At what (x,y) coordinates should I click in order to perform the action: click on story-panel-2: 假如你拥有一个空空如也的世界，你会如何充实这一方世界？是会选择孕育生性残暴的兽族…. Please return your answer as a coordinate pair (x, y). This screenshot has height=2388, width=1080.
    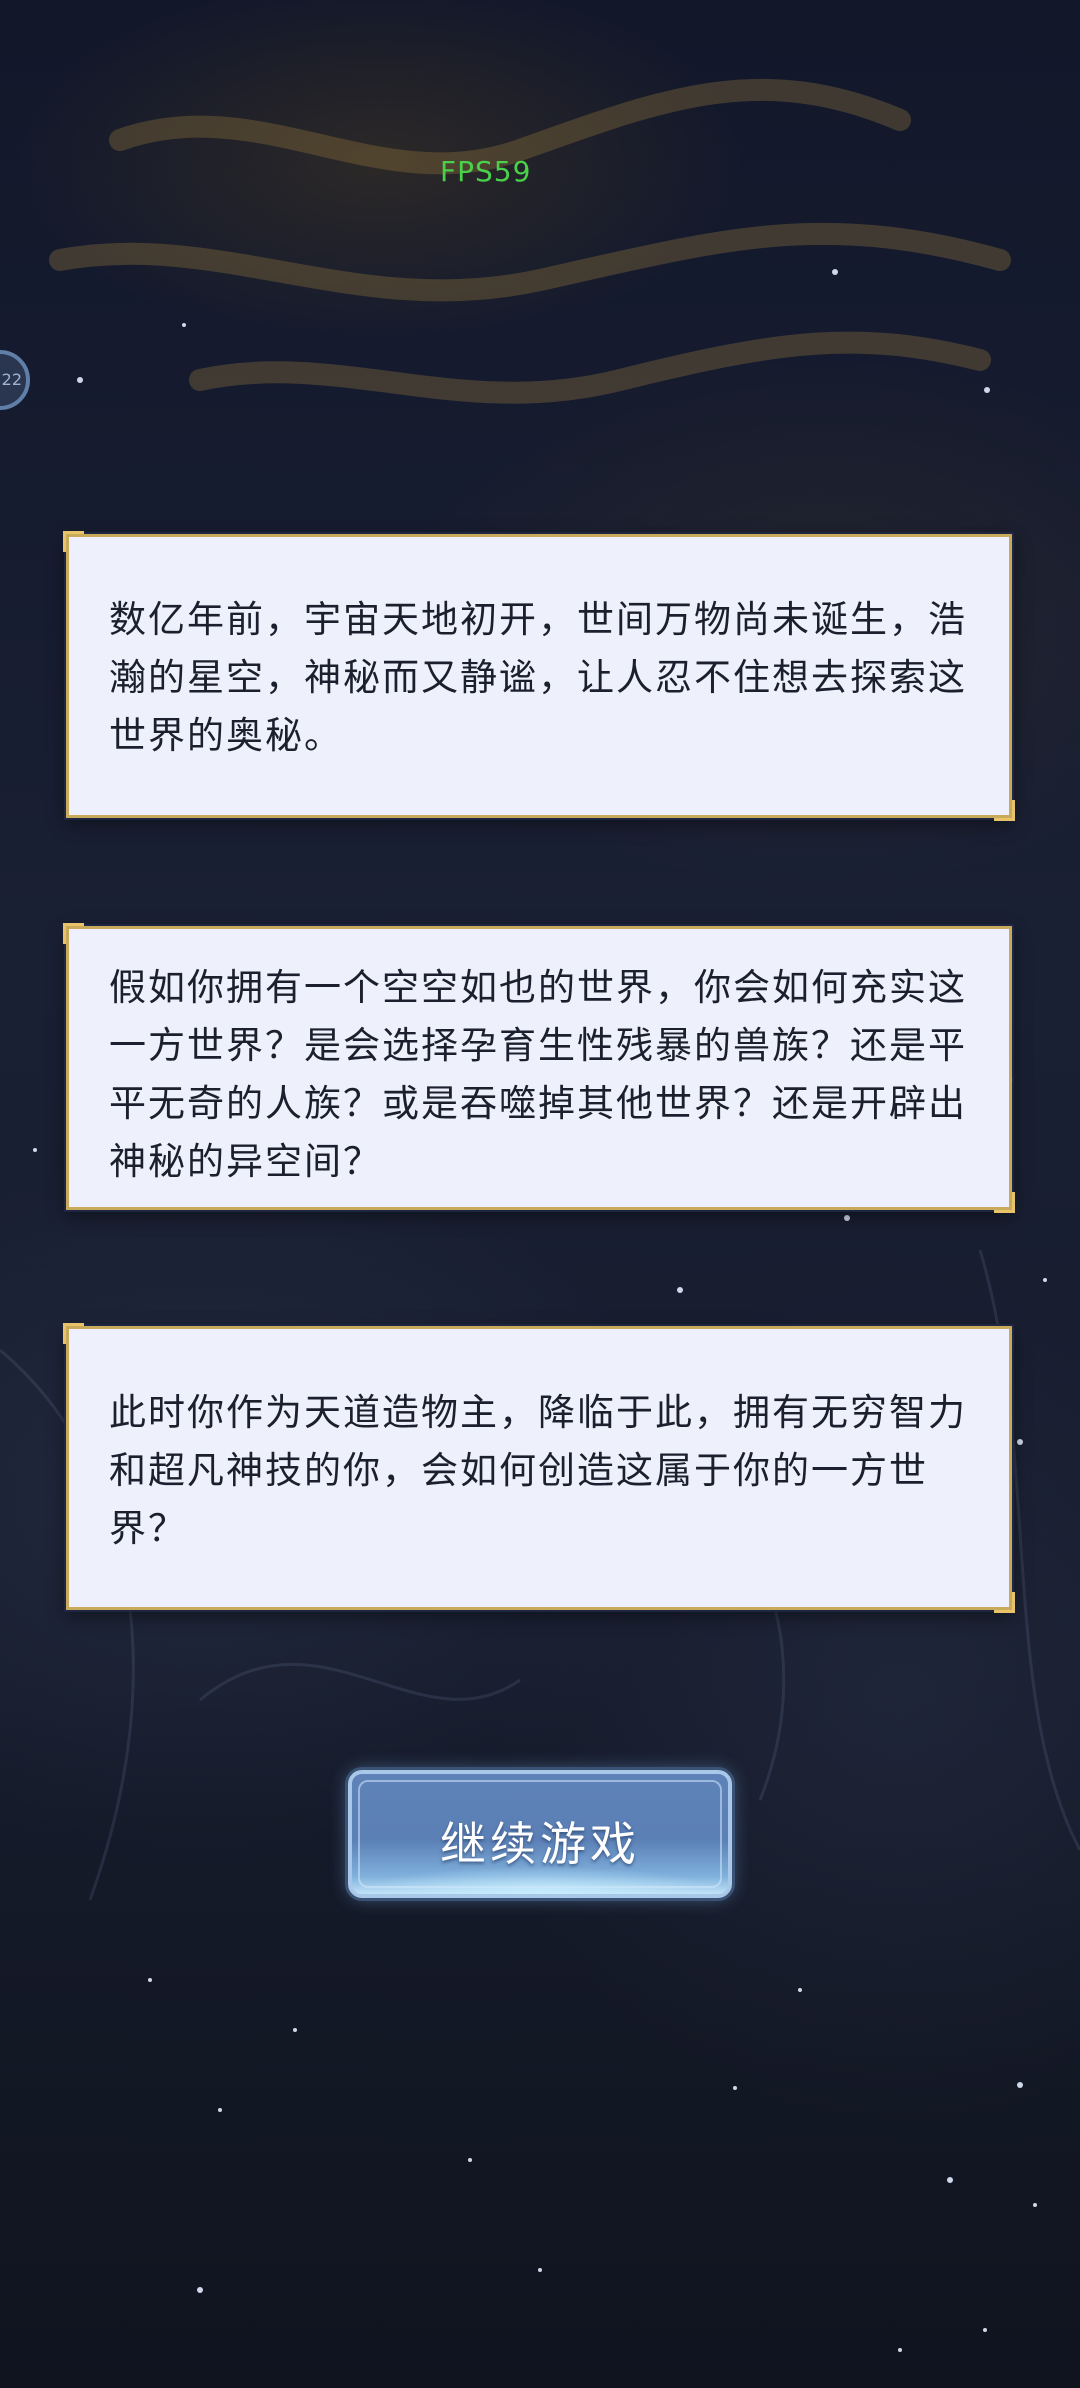
    Looking at the image, I should click on (539, 1068).